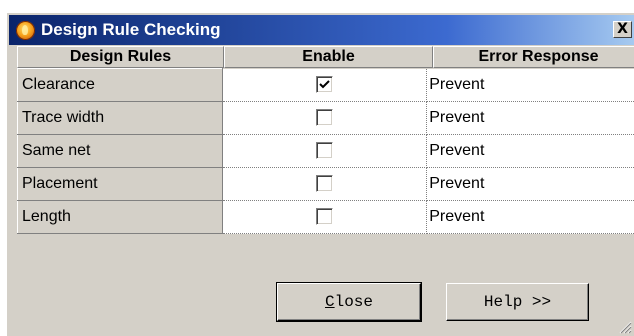 The width and height of the screenshot is (634, 336). I want to click on column-header-enable: Enable, so click(328, 57).